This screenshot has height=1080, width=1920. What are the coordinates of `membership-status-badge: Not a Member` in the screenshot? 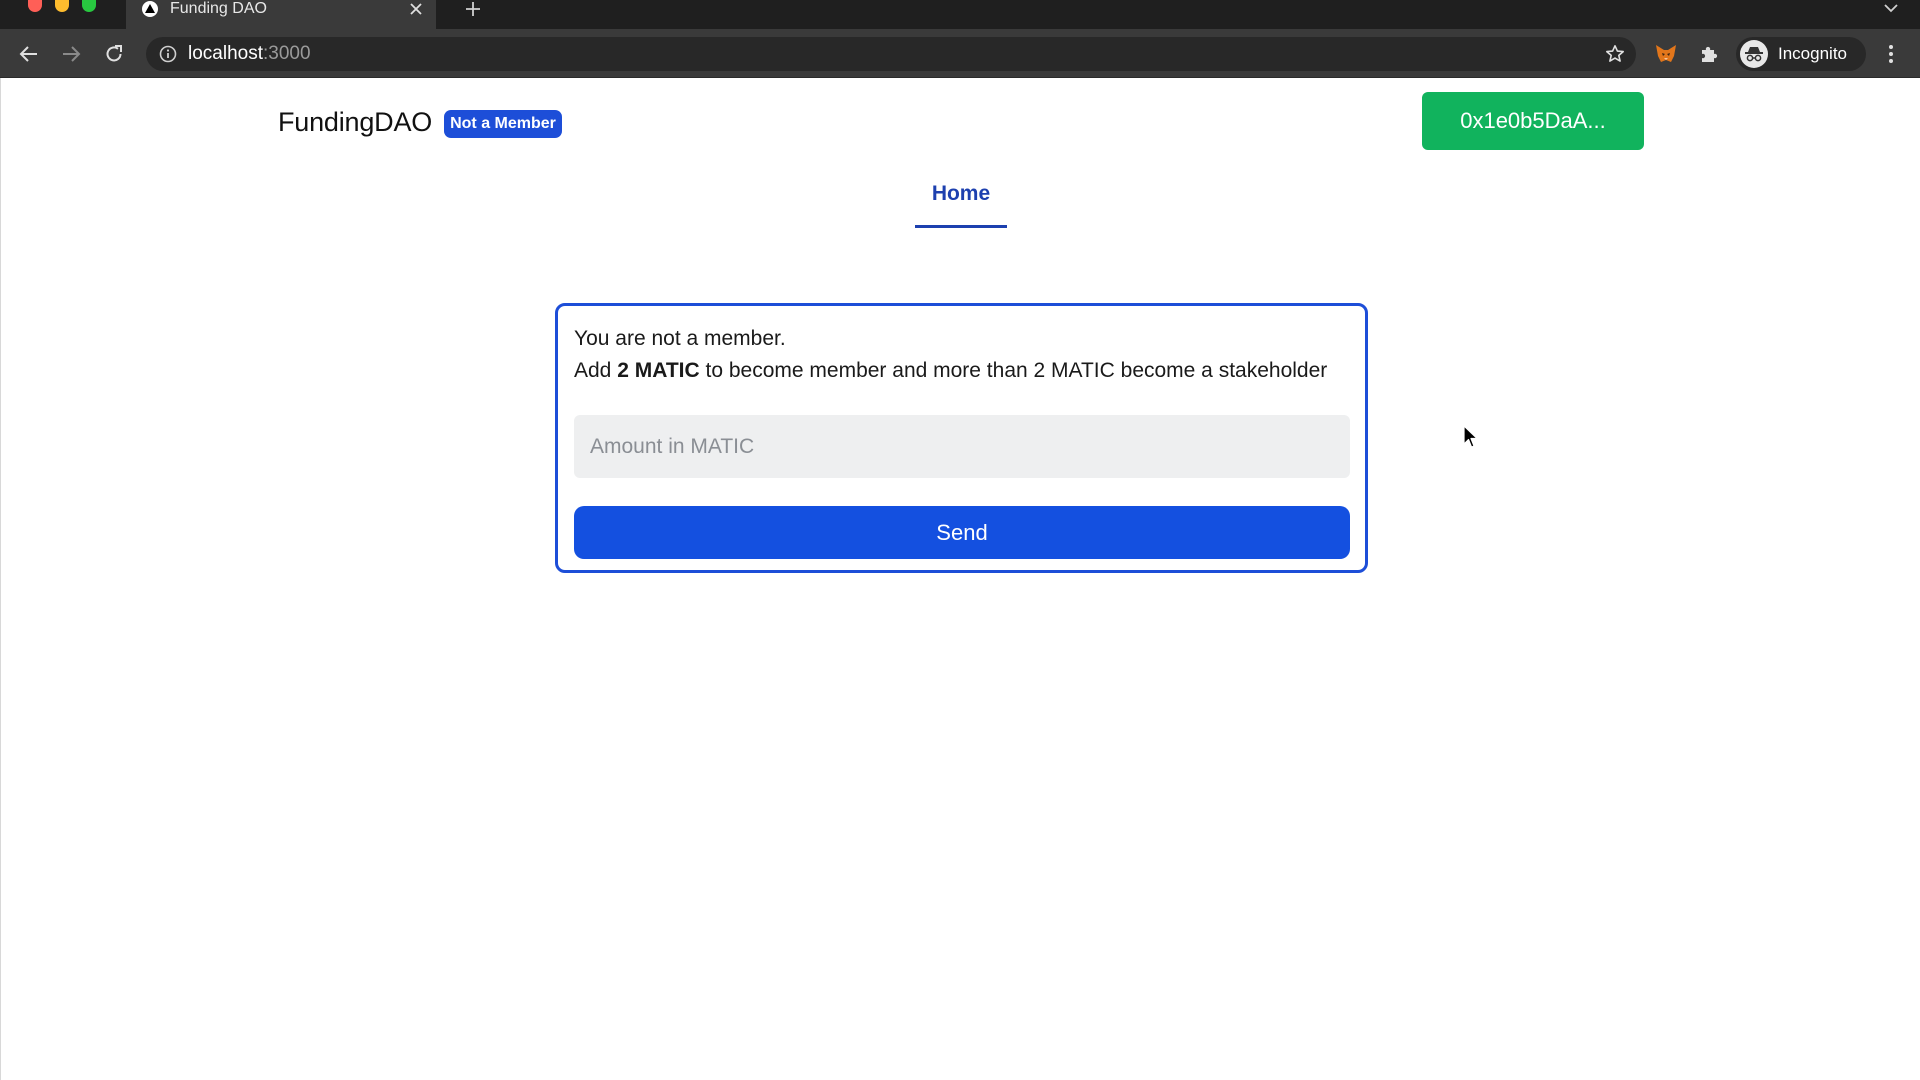 It's located at (503, 124).